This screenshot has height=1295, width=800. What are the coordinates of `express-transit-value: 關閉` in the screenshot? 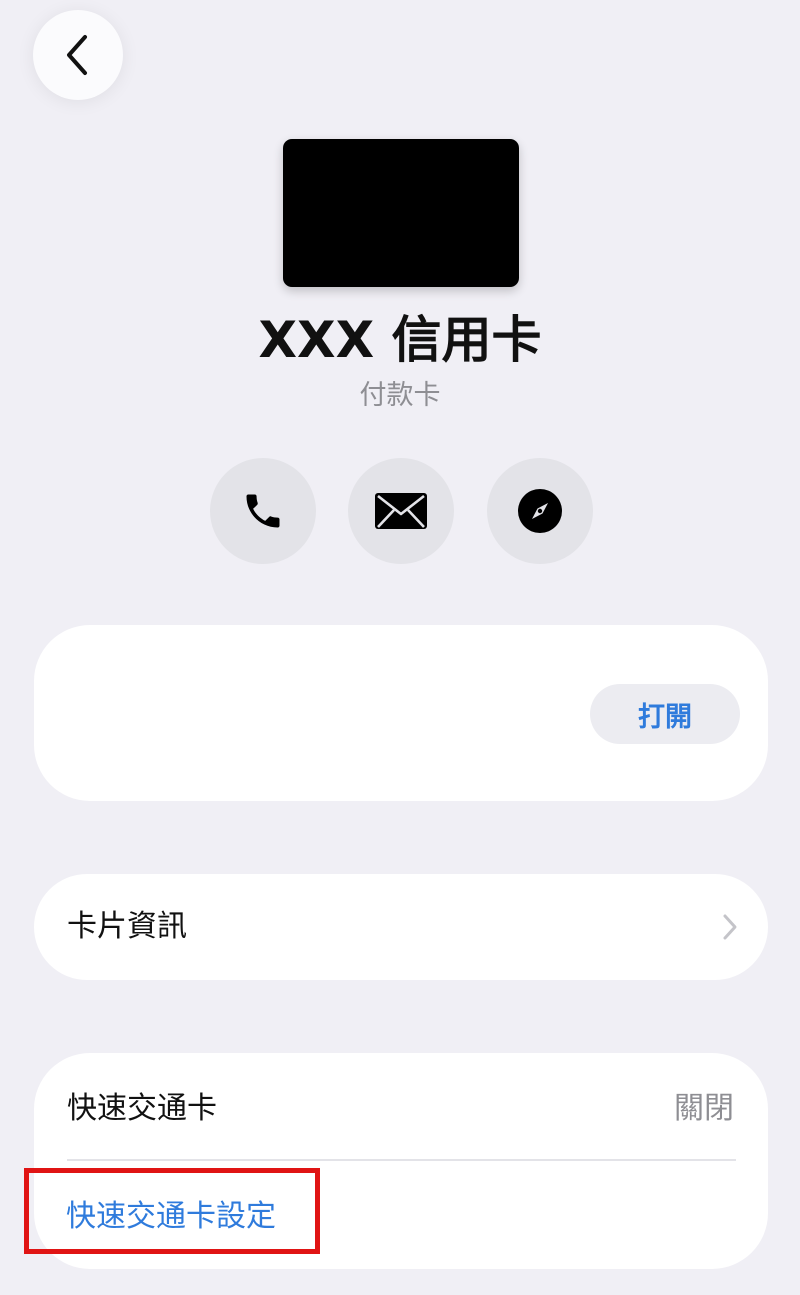 It's located at (704, 1108).